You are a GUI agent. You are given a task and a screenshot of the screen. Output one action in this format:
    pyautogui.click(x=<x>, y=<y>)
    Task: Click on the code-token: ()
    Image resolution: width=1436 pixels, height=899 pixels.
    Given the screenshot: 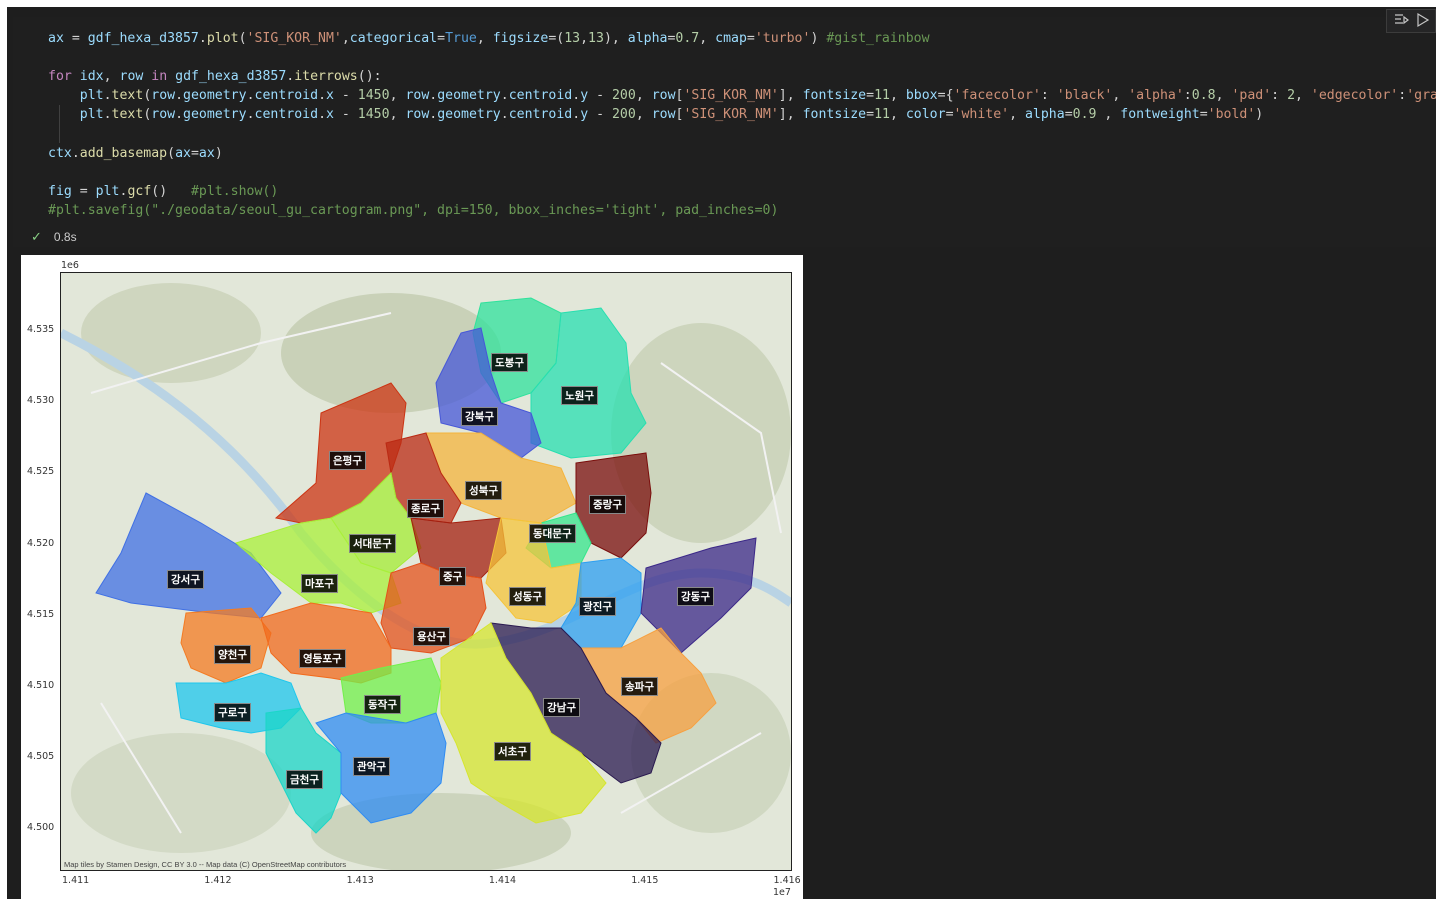 What is the action you would take?
    pyautogui.click(x=171, y=191)
    